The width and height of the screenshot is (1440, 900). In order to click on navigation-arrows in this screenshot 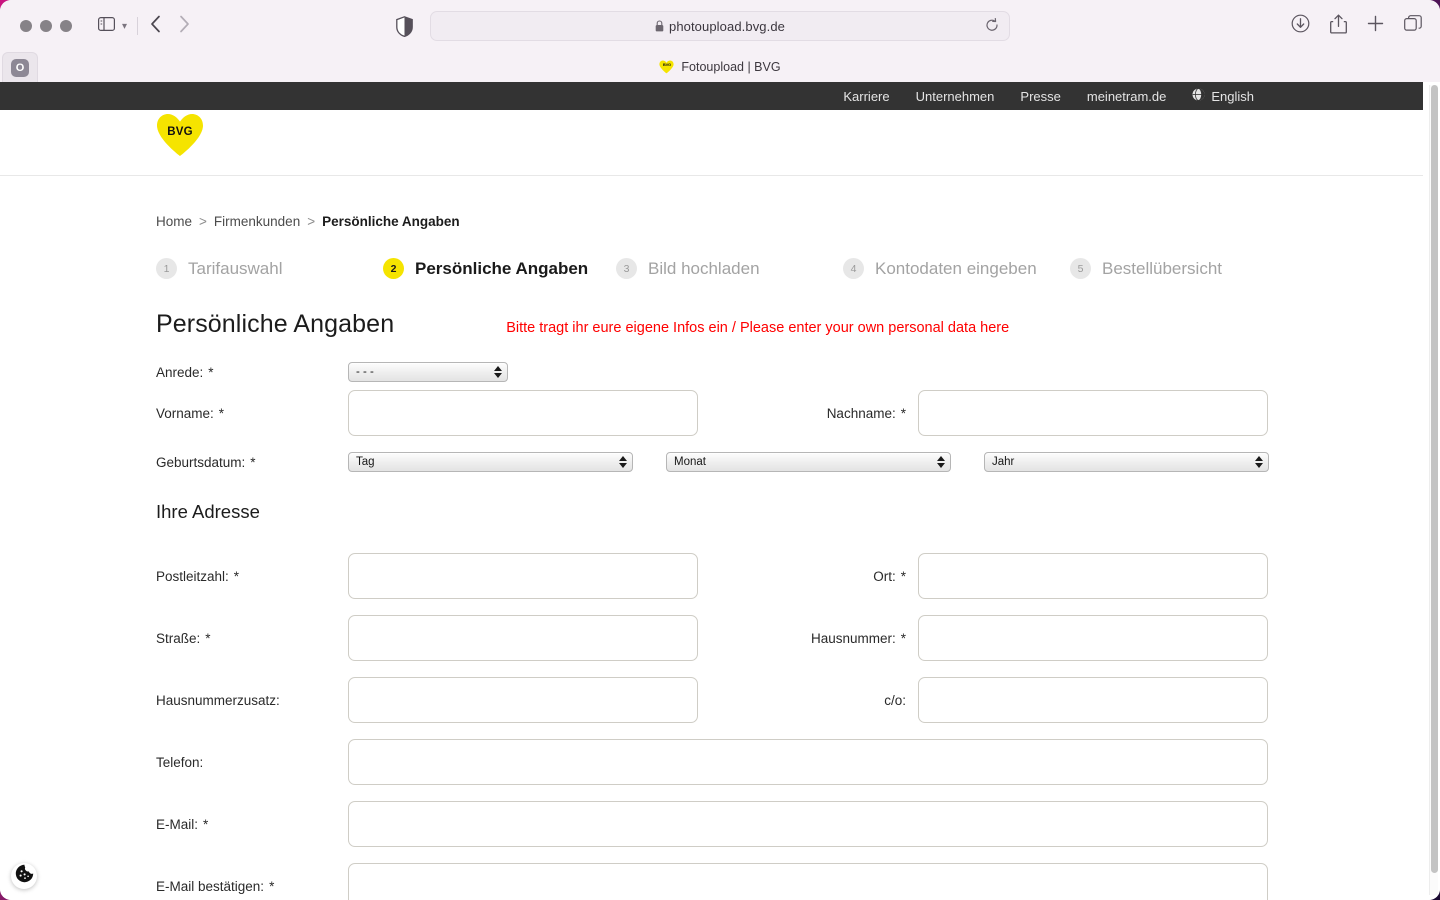, I will do `click(170, 26)`.